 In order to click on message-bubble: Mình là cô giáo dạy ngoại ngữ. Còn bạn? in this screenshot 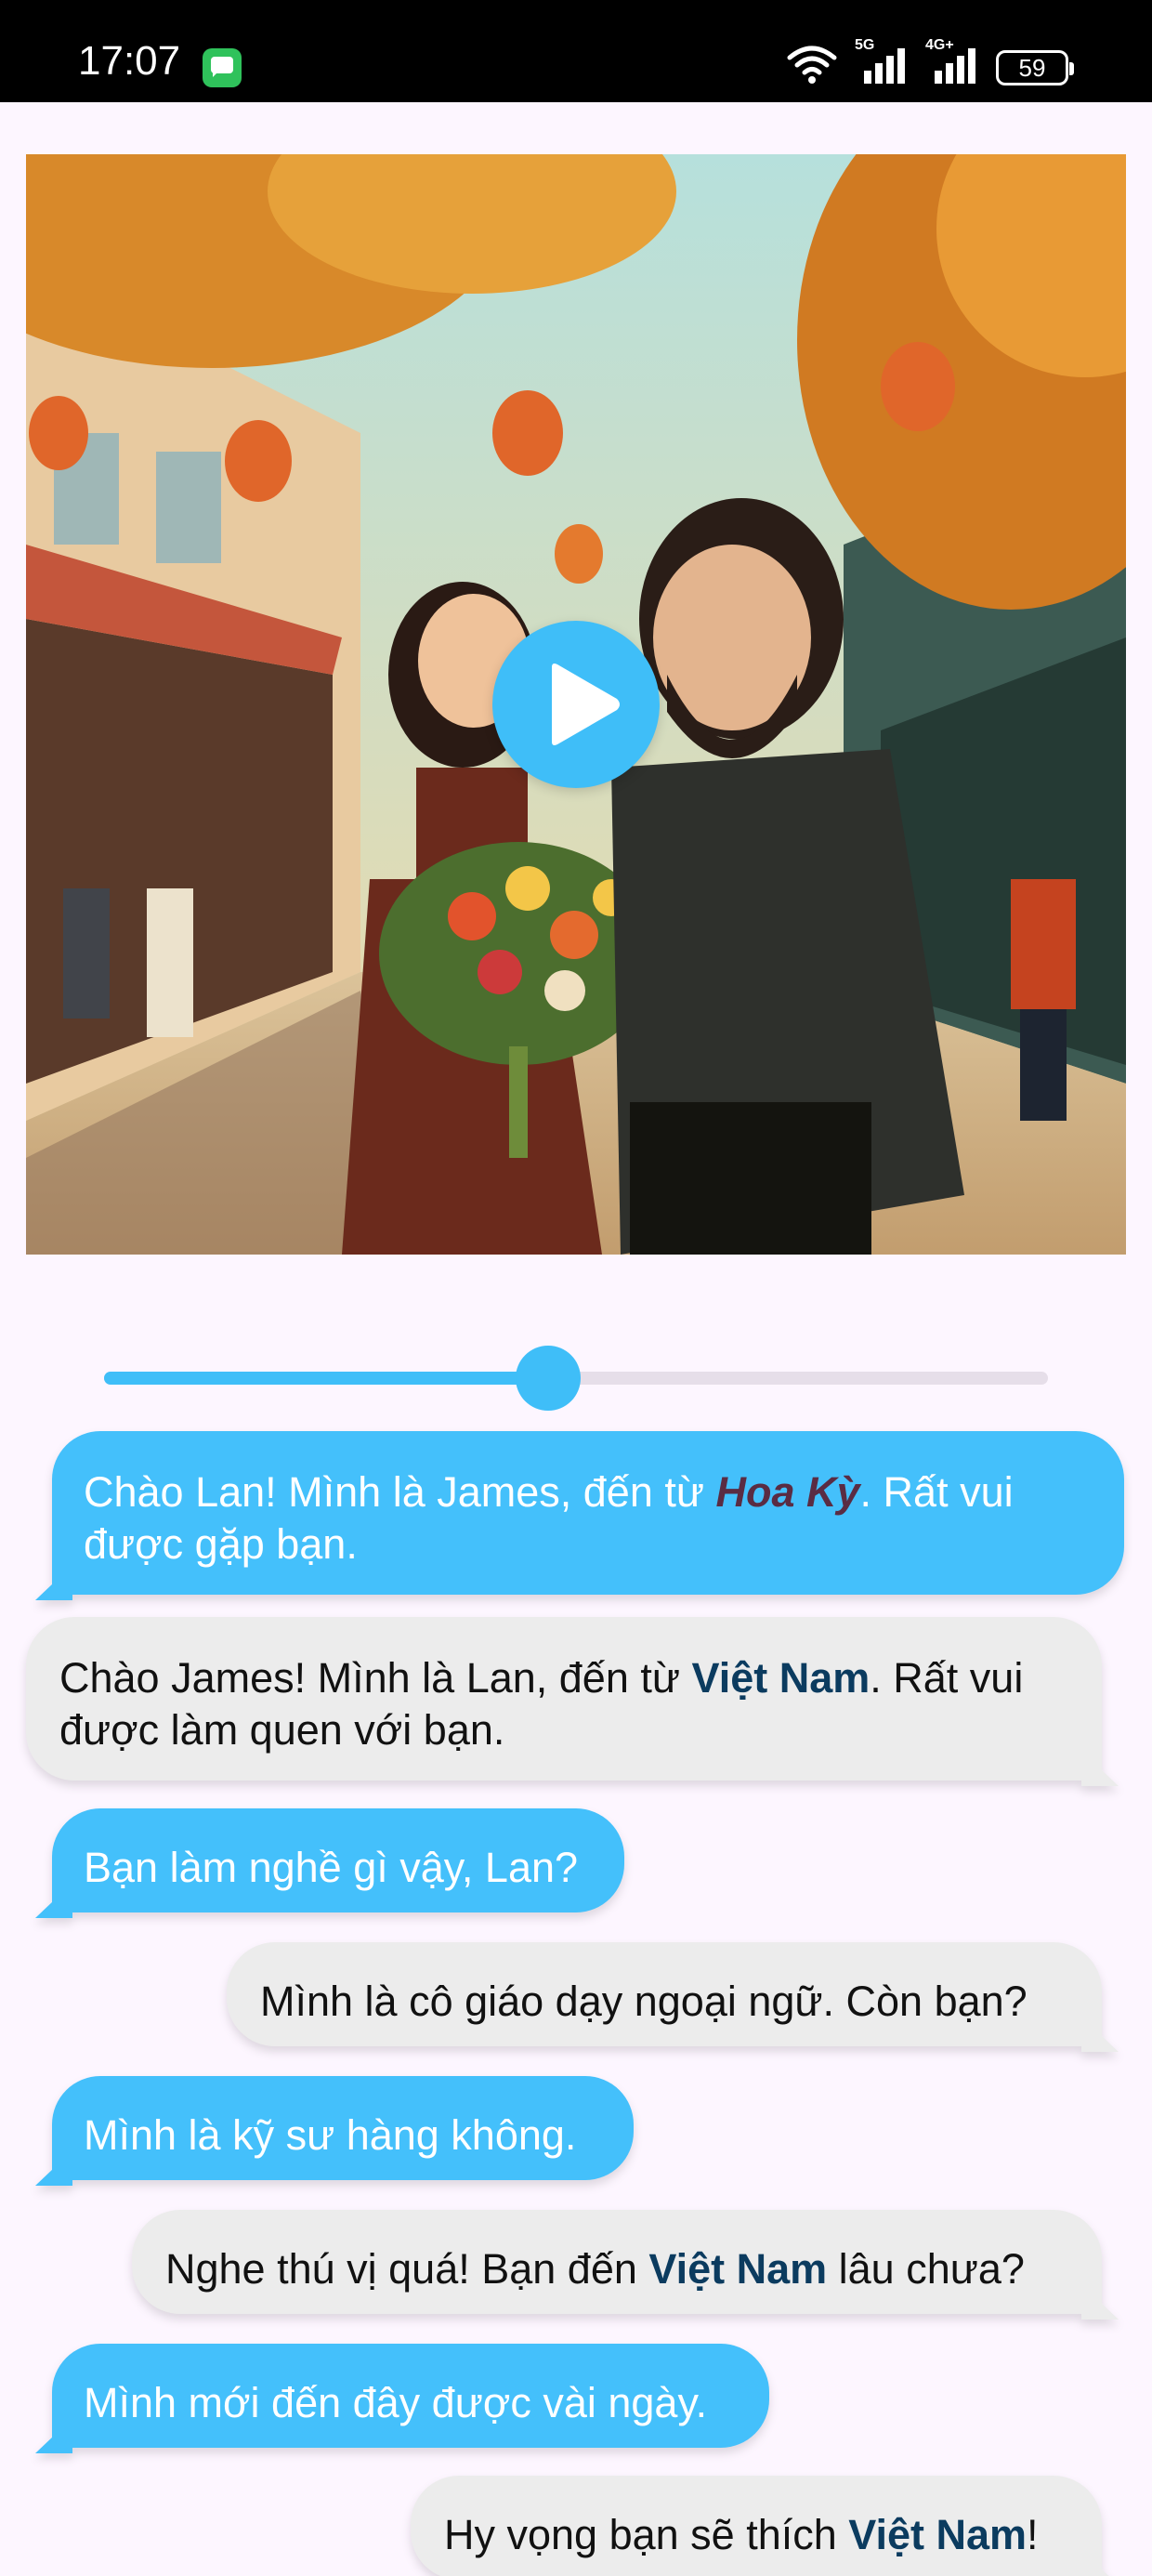, I will do `click(673, 1997)`.